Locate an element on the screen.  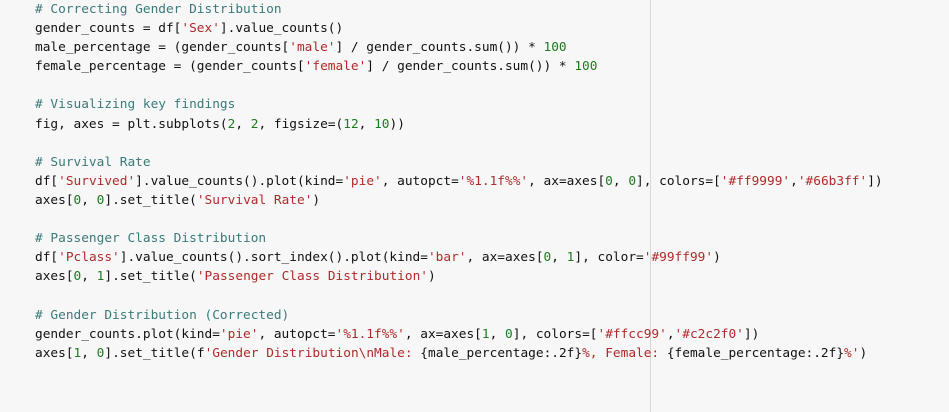
code-line: # Passenger Class Distribution is located at coordinates (459, 238).